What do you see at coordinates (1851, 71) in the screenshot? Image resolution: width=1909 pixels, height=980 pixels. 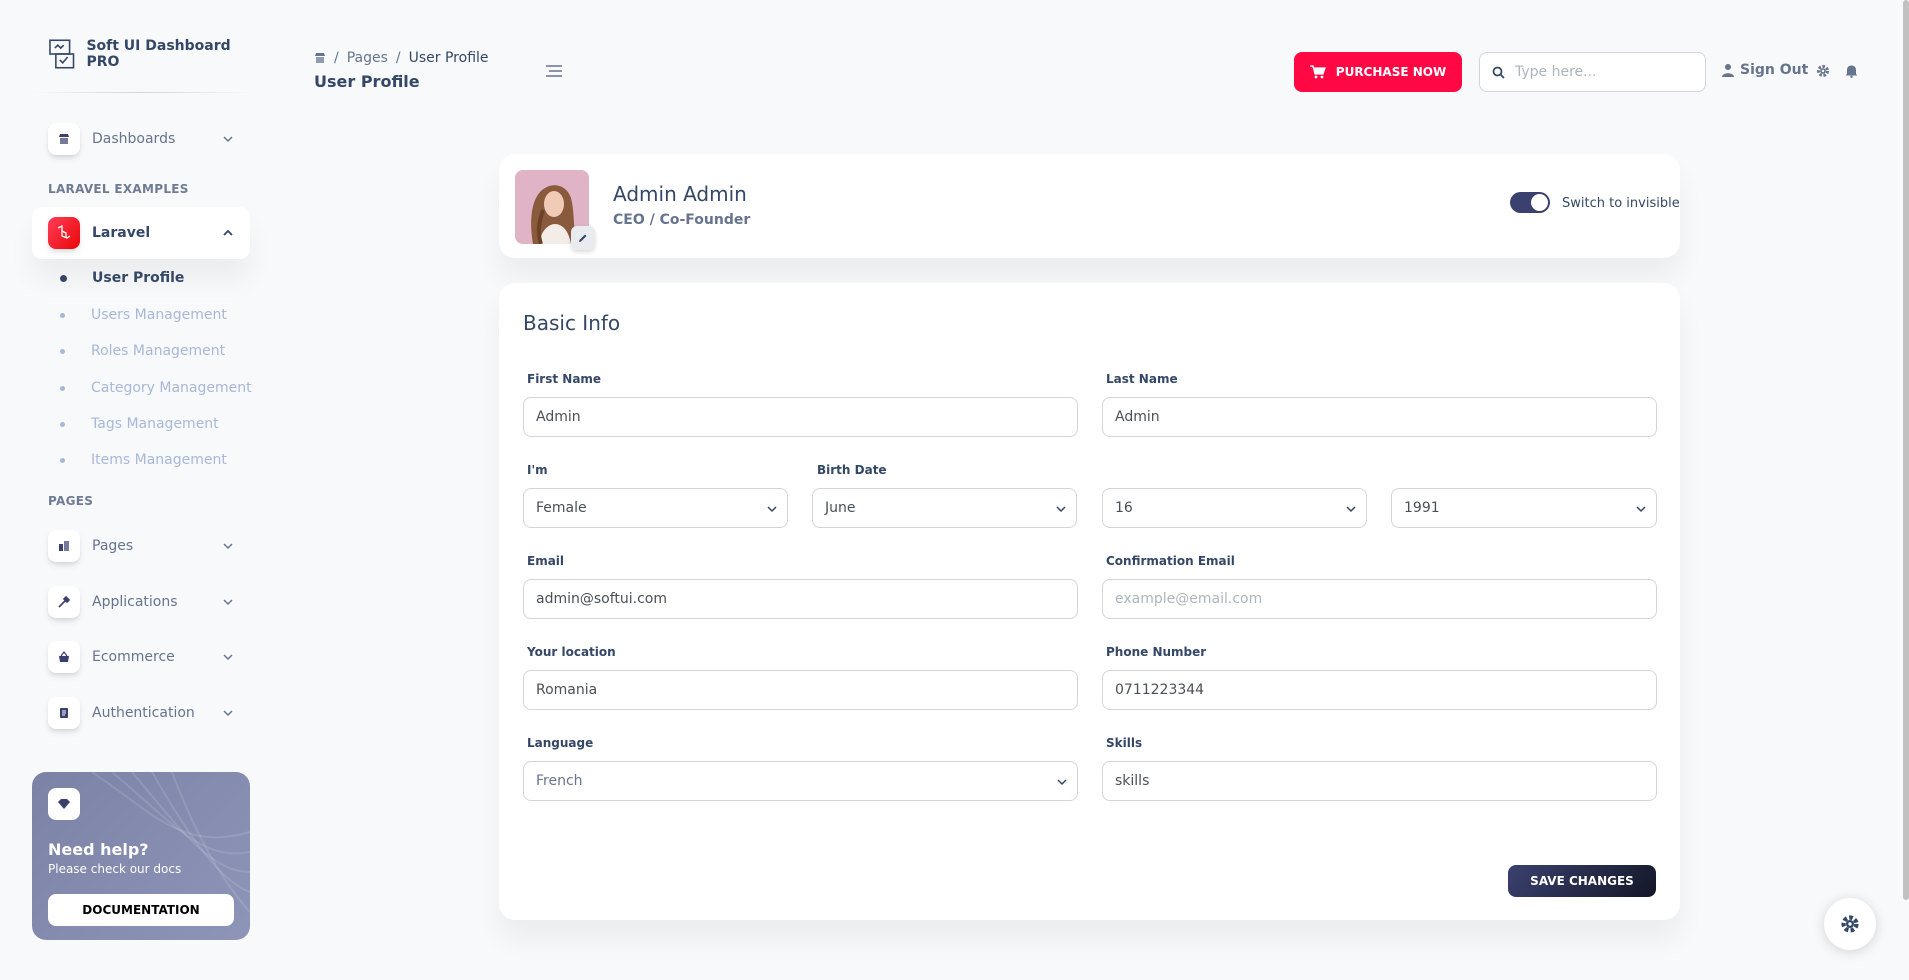 I see `bell-icon` at bounding box center [1851, 71].